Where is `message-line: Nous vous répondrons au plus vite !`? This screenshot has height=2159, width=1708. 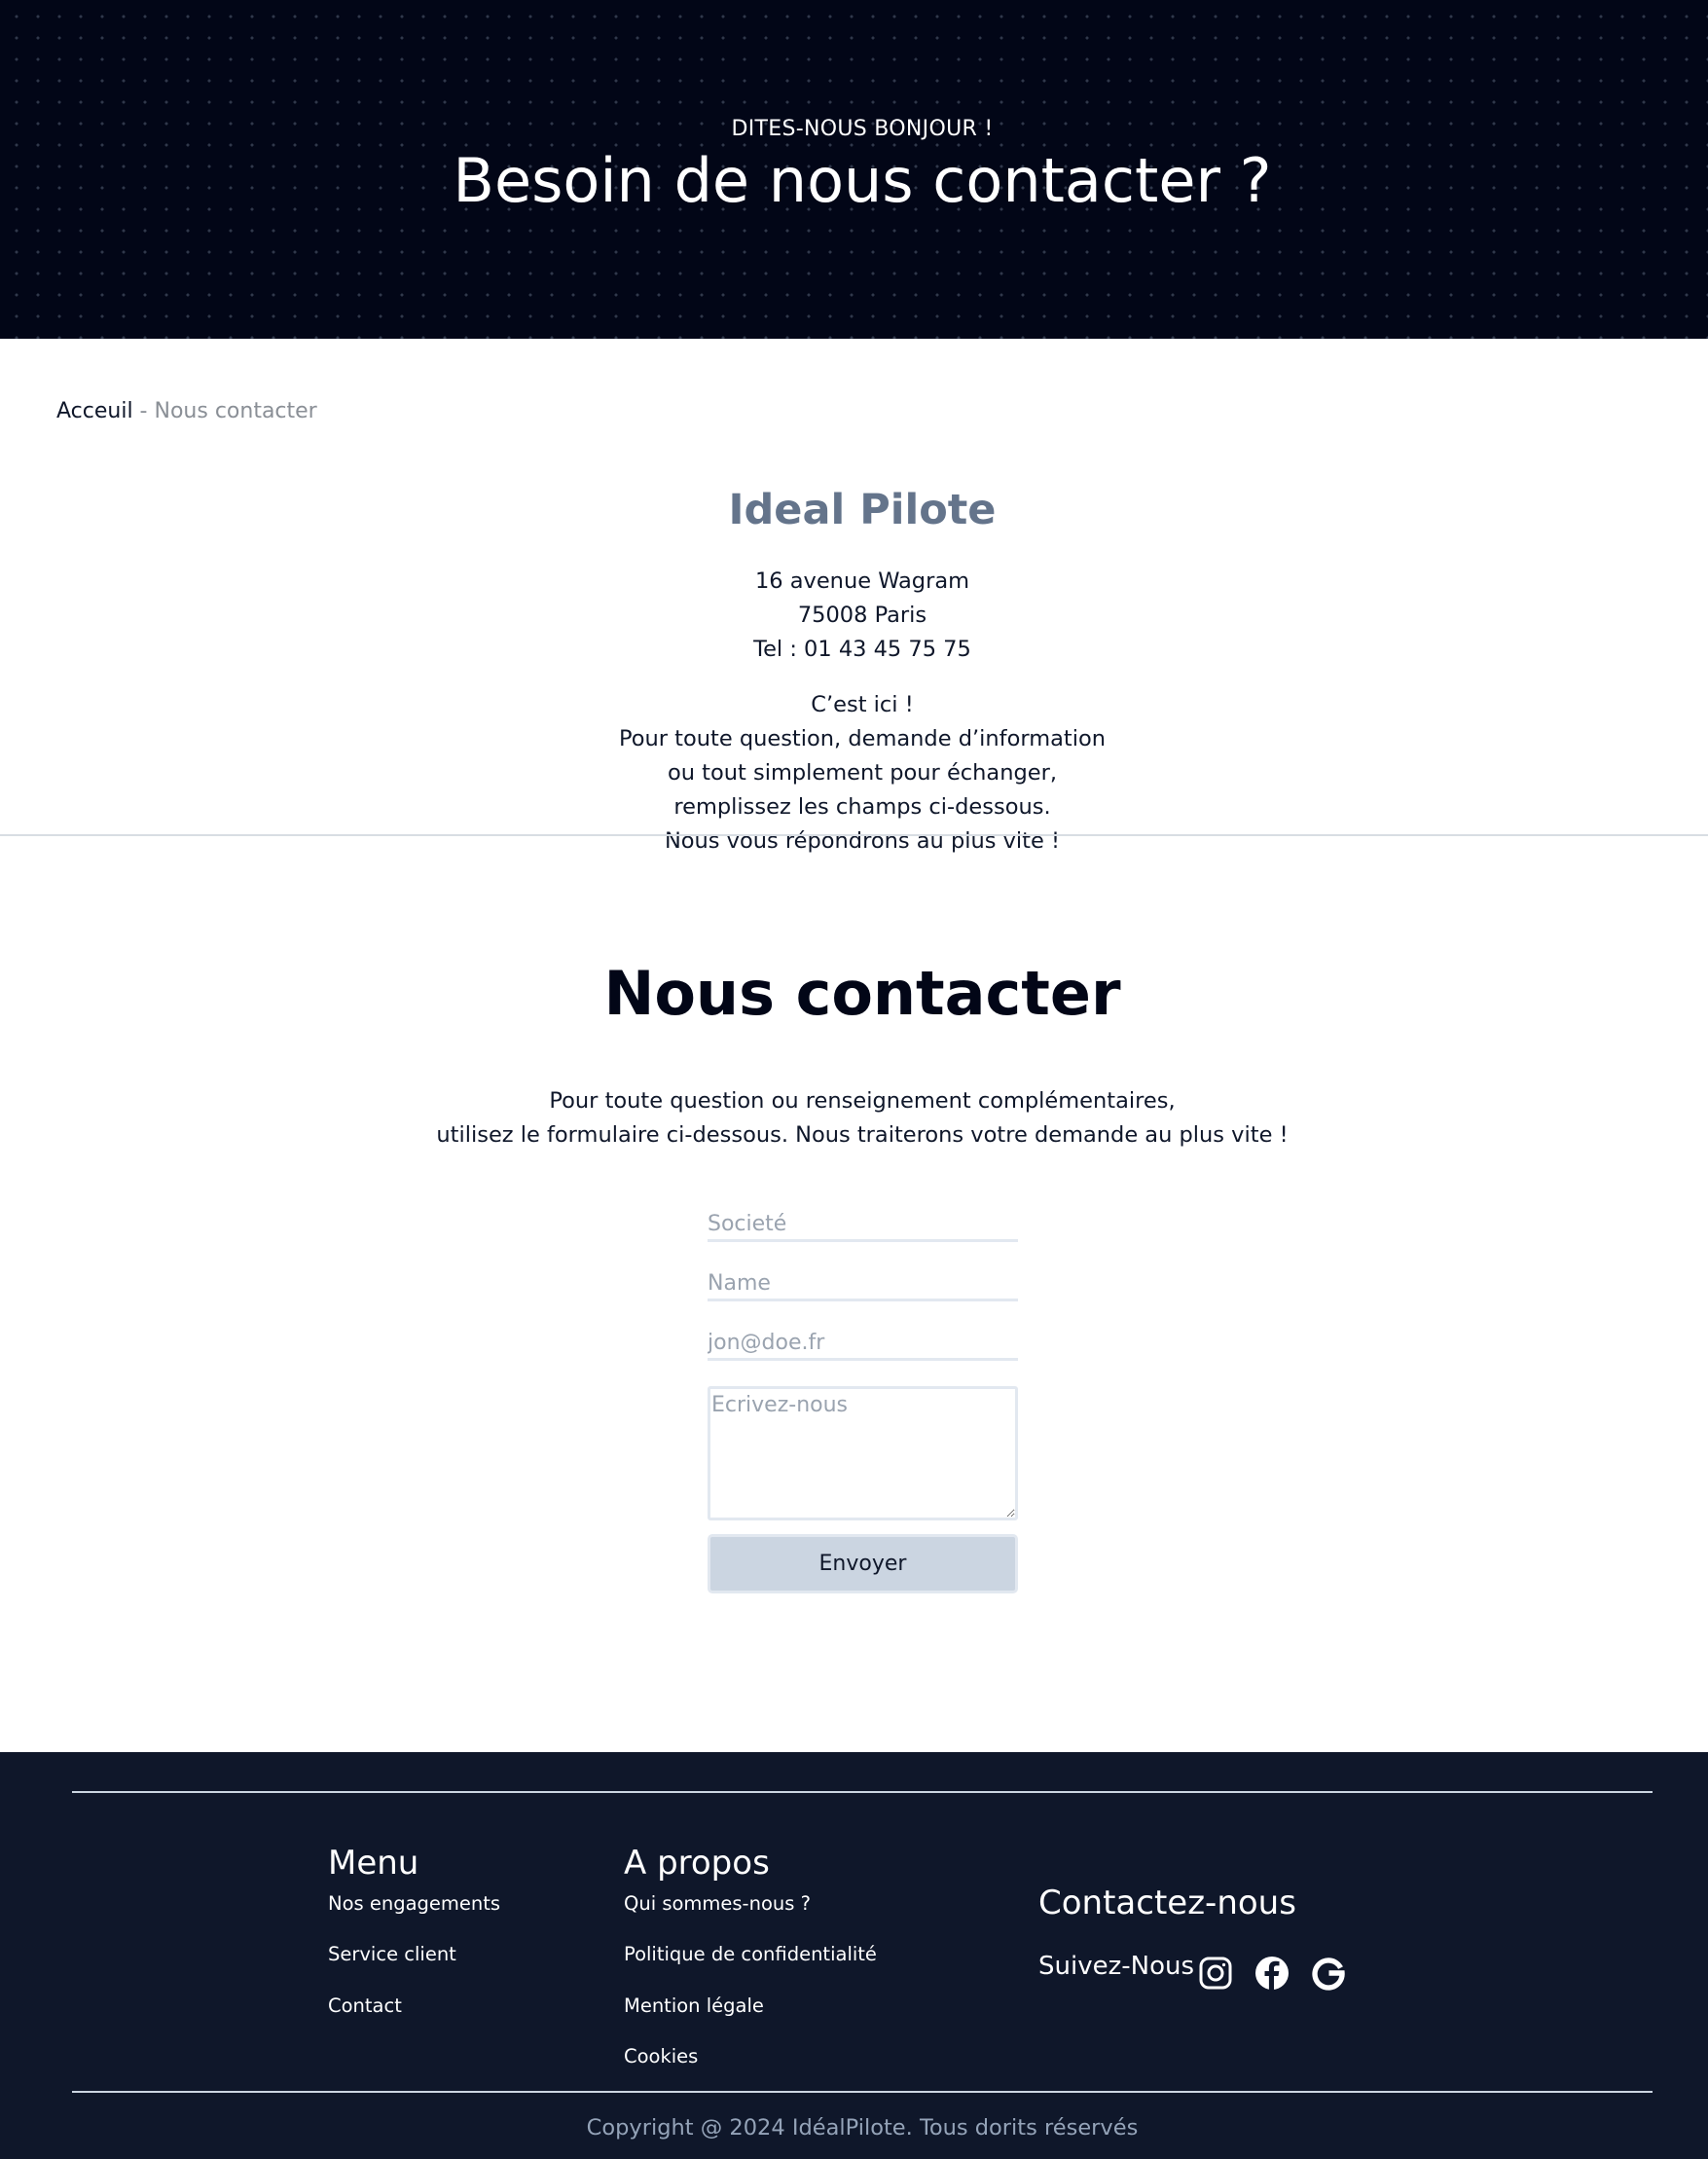 message-line: Nous vous répondrons au plus vite ! is located at coordinates (862, 841).